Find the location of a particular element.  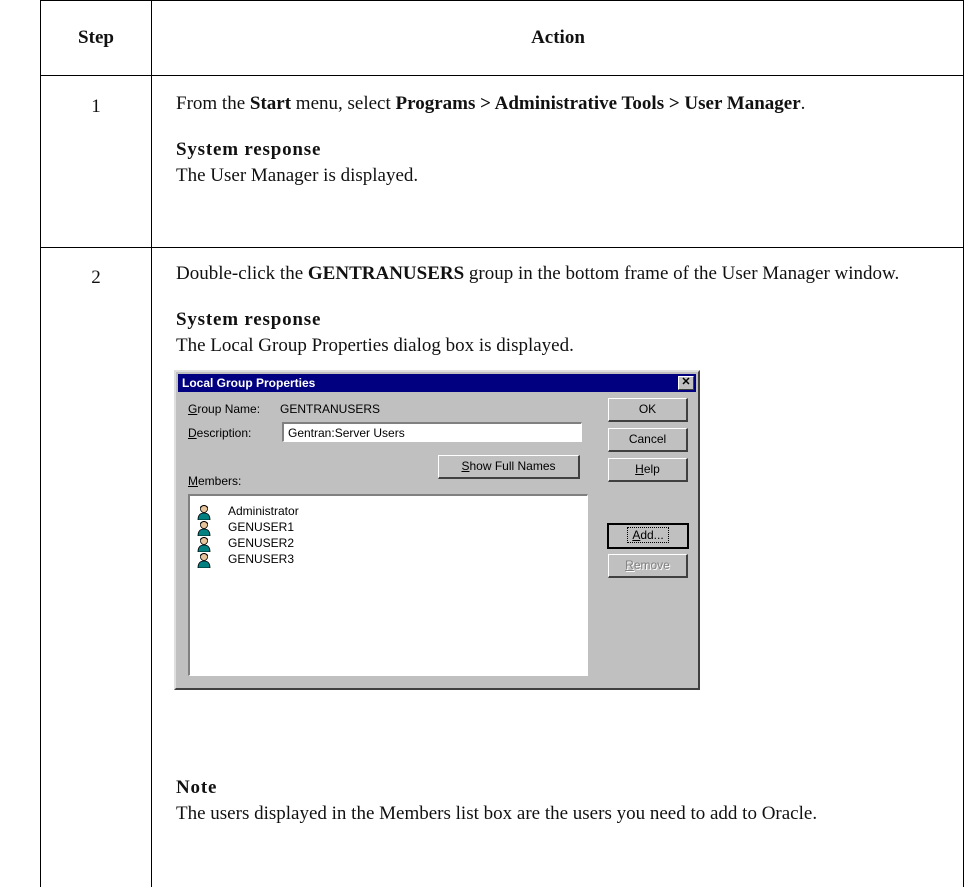

show-full-names-button: Show Full Names is located at coordinates (509, 467).